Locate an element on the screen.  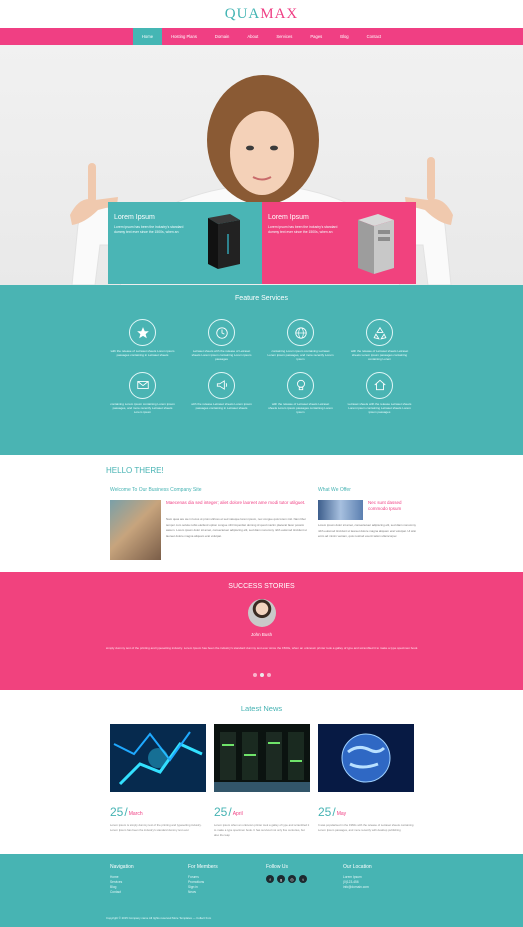
globe-icon is located at coordinates (300, 332).